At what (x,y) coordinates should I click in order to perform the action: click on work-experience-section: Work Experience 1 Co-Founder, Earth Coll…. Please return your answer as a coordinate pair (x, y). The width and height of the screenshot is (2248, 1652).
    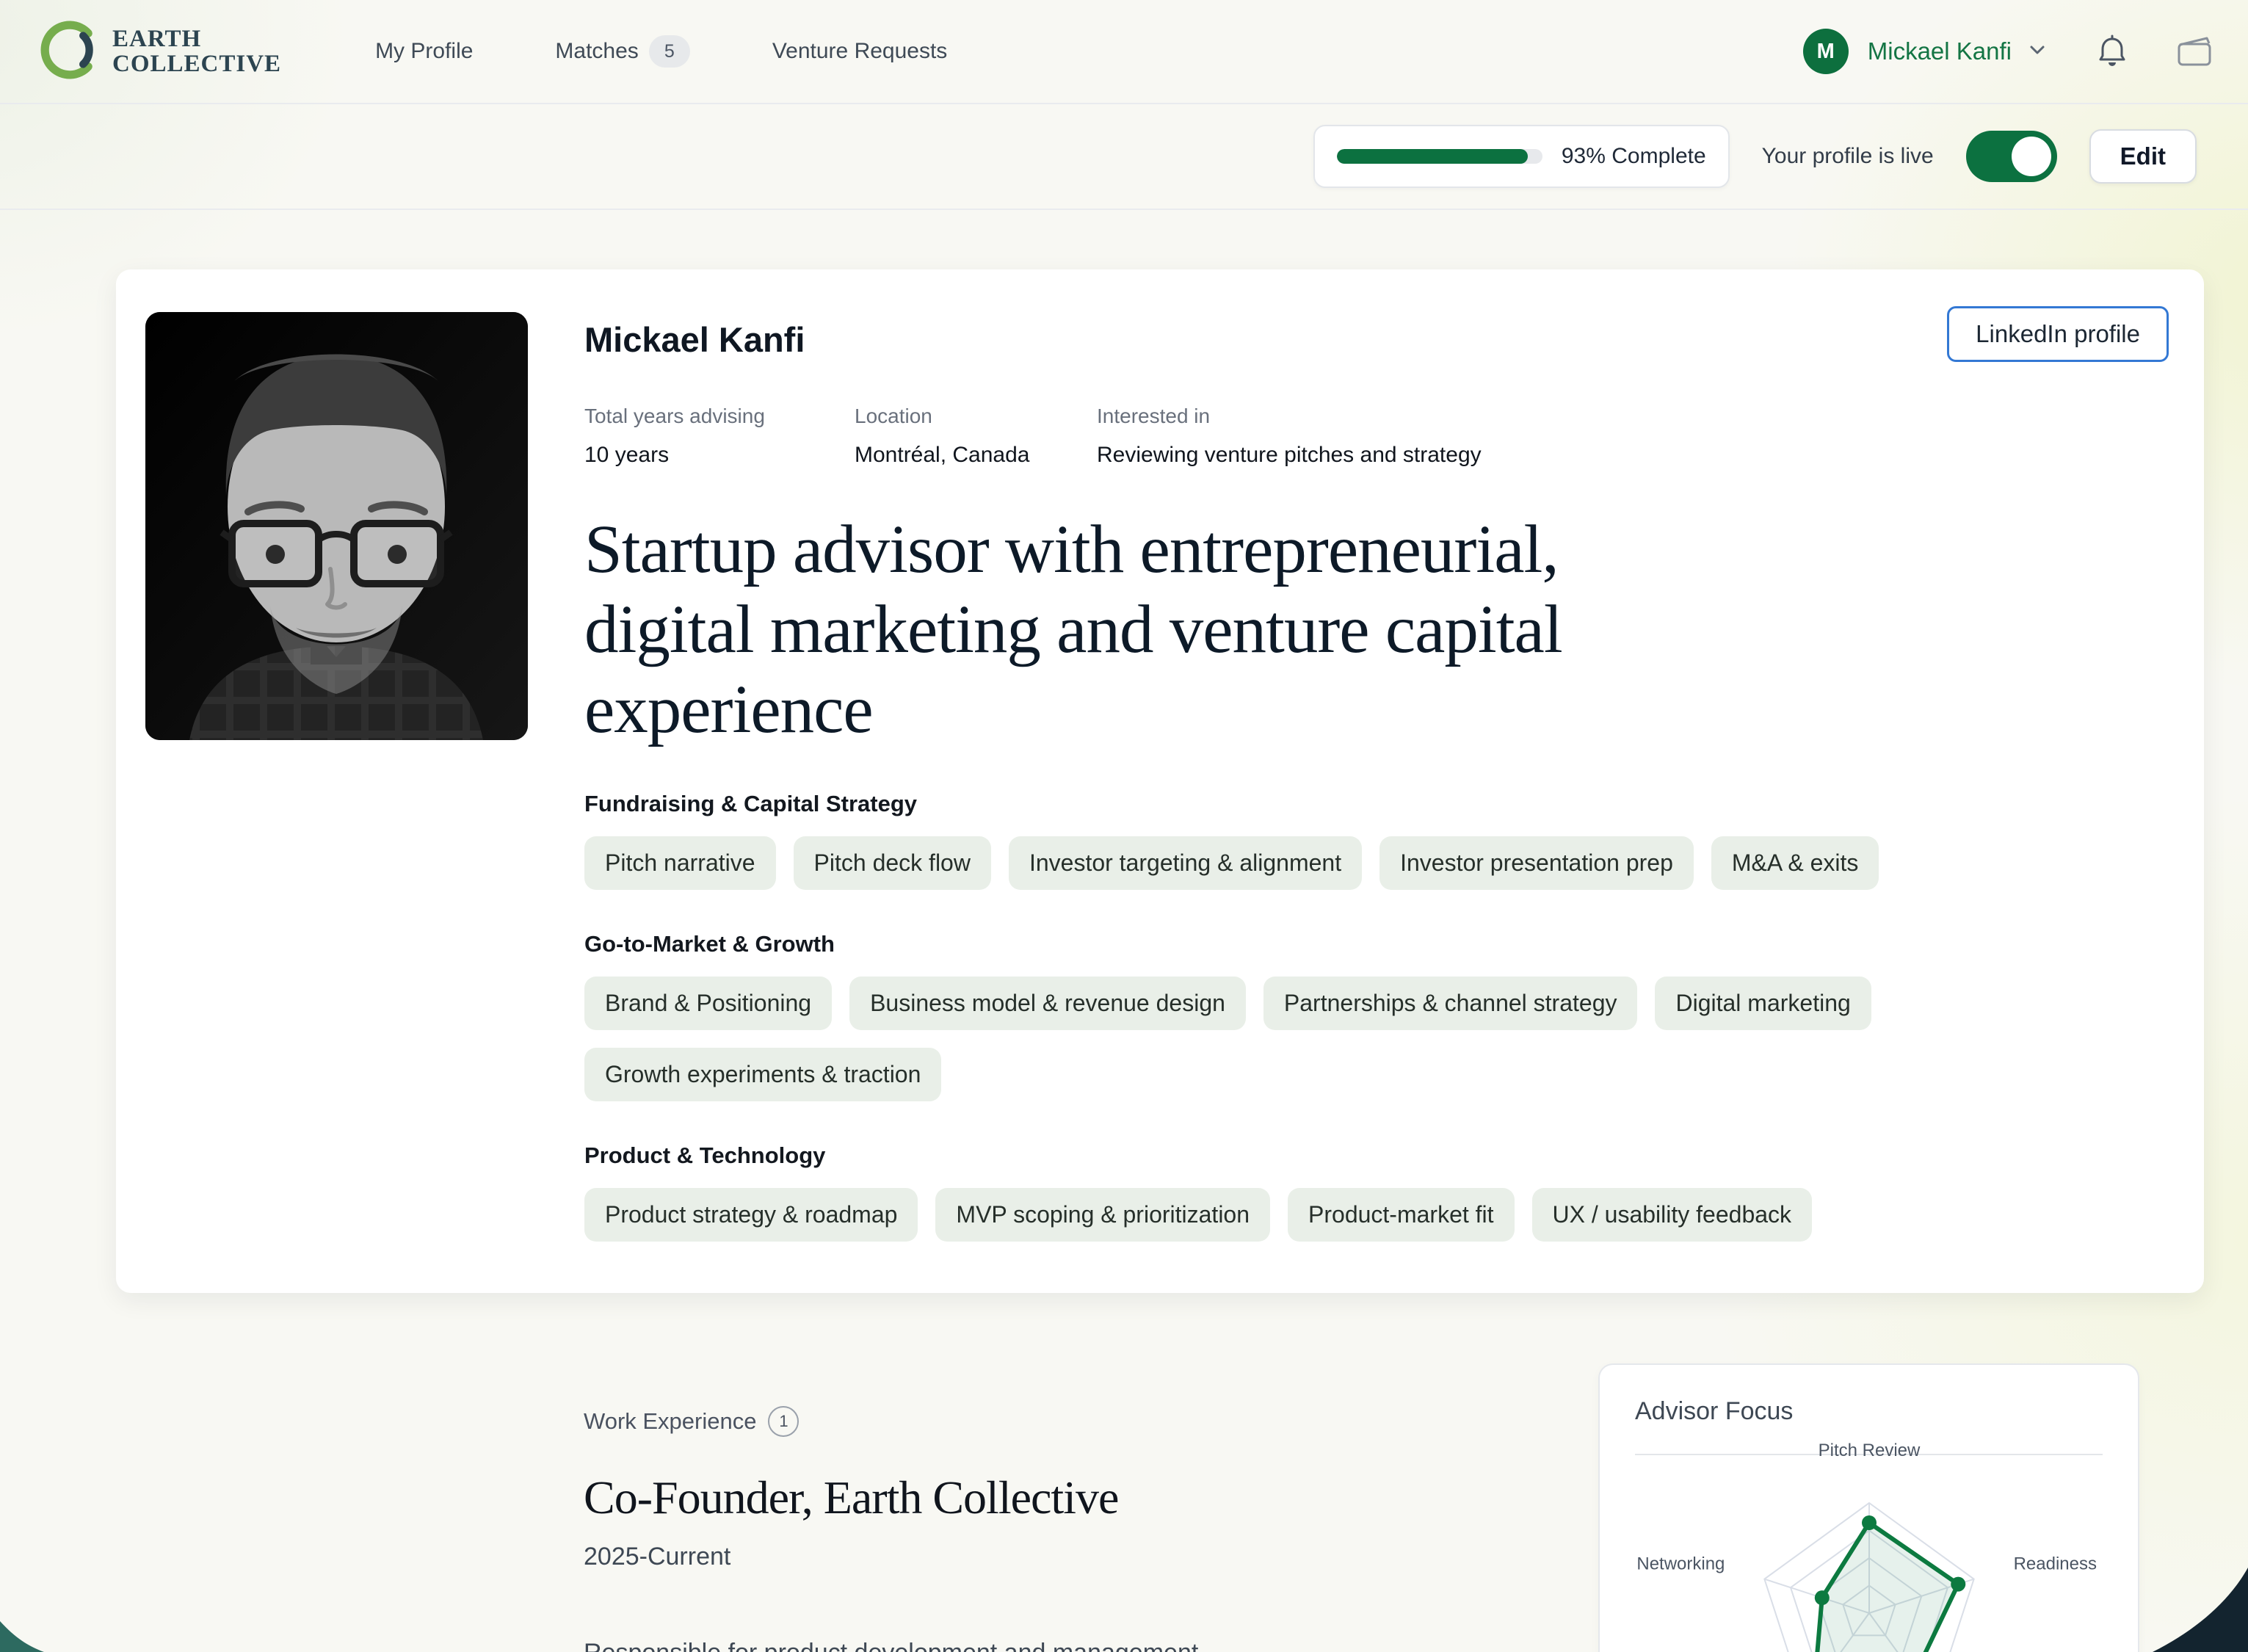
    Looking at the image, I should click on (1091, 1507).